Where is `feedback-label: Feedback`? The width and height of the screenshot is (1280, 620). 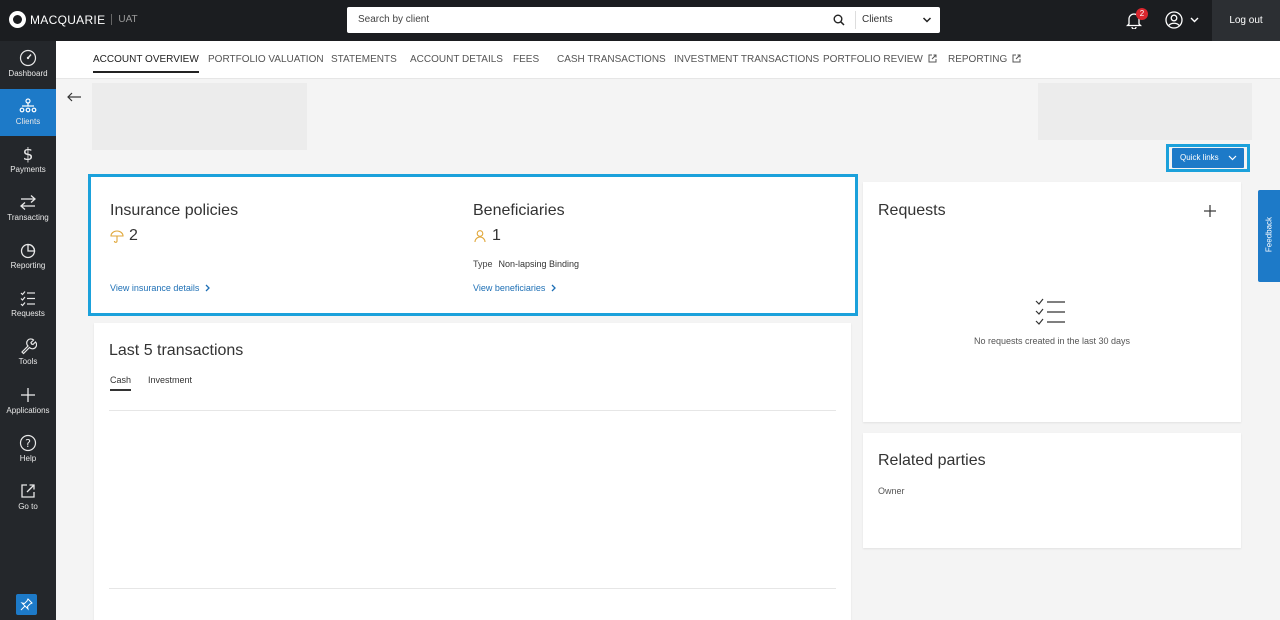
feedback-label: Feedback is located at coordinates (1269, 234).